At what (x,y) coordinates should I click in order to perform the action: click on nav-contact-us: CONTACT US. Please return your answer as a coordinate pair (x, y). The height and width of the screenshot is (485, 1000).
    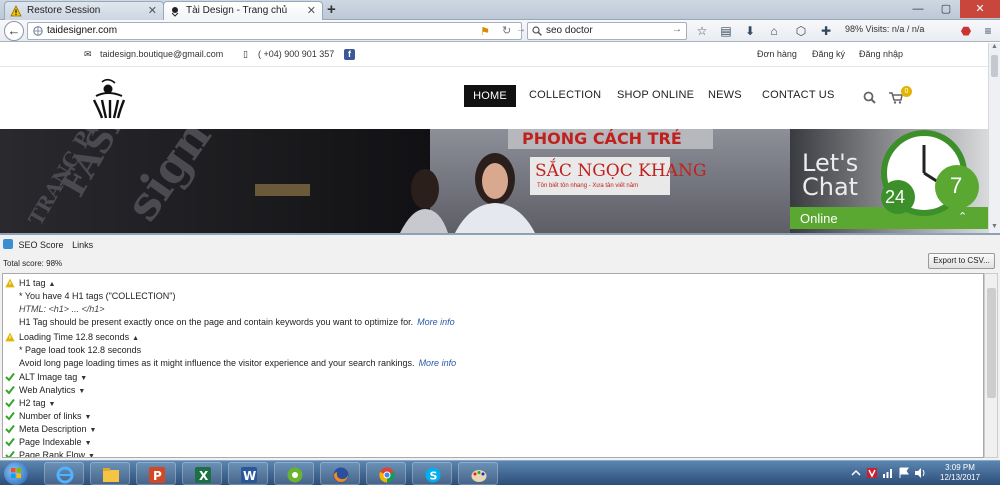
    Looking at the image, I should click on (798, 95).